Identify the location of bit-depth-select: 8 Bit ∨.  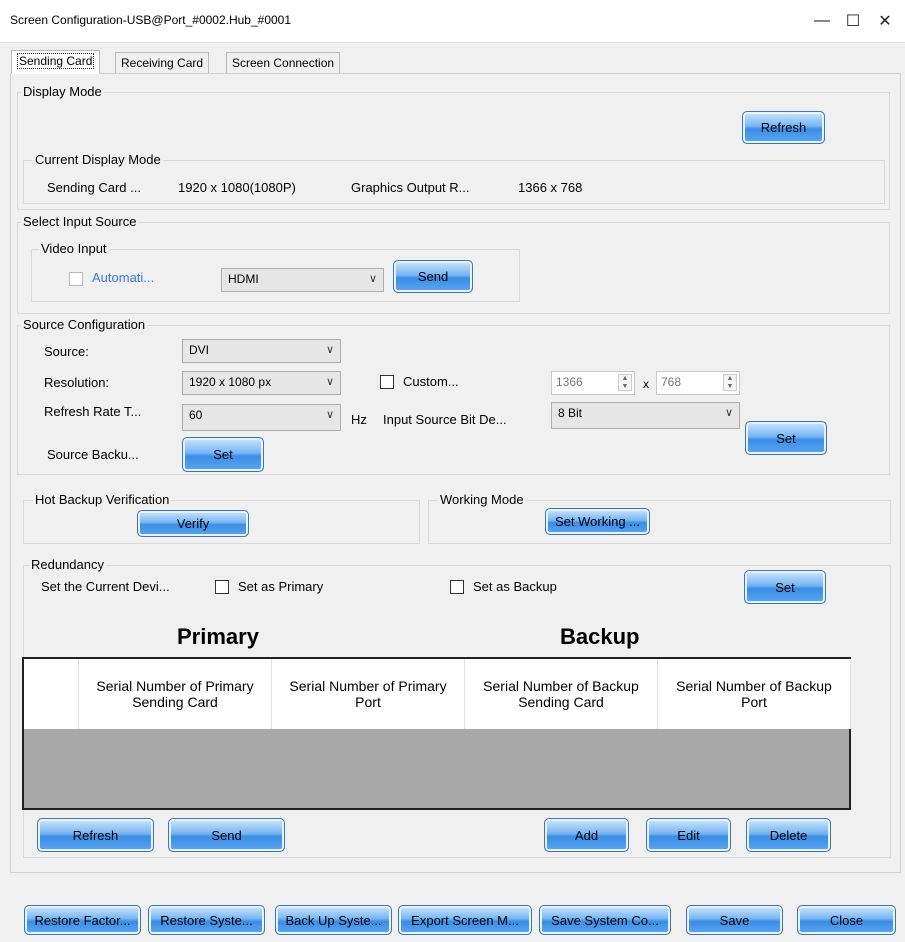
(645, 415).